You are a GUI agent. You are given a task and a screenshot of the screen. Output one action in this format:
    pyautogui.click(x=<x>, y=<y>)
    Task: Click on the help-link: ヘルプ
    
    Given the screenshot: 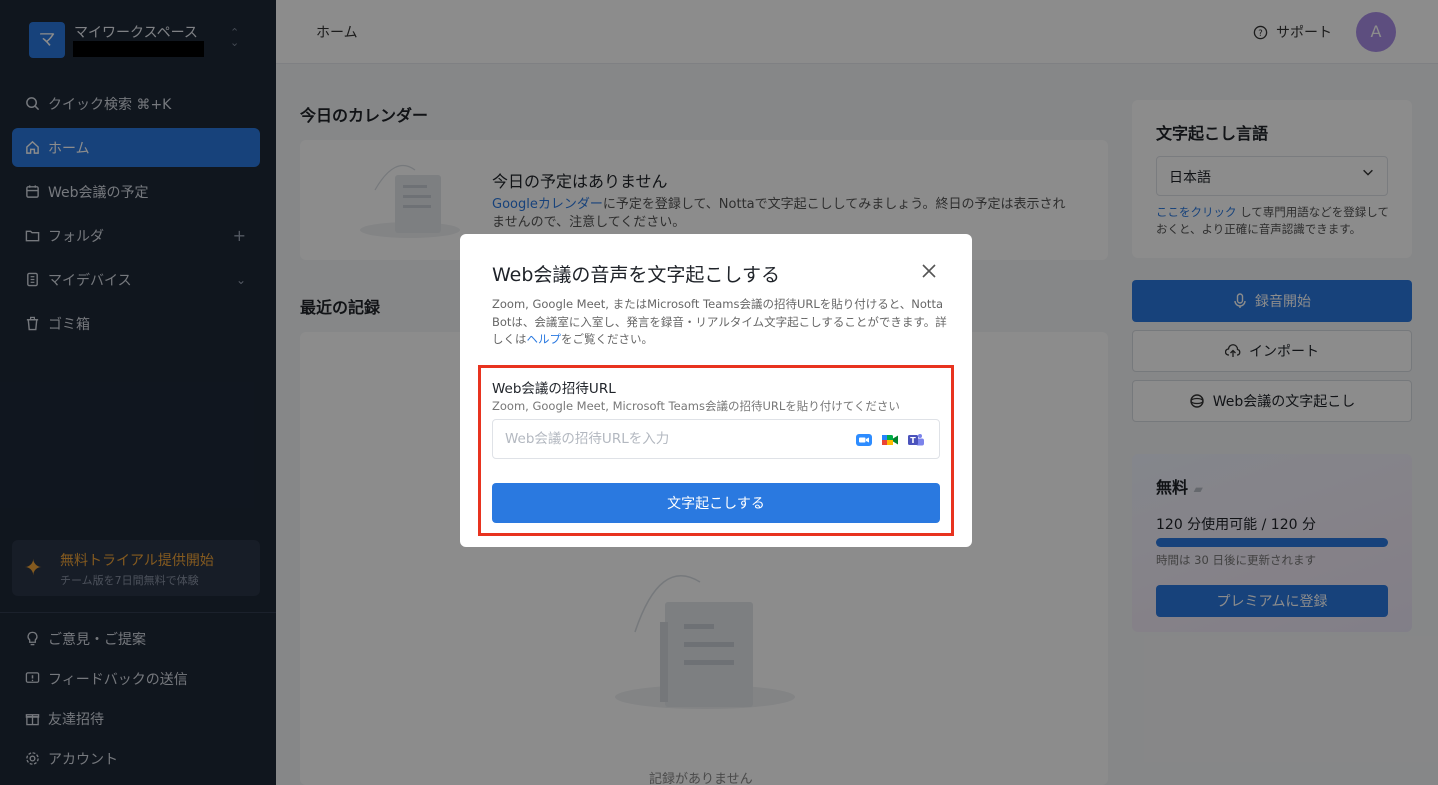 What is the action you would take?
    pyautogui.click(x=544, y=339)
    